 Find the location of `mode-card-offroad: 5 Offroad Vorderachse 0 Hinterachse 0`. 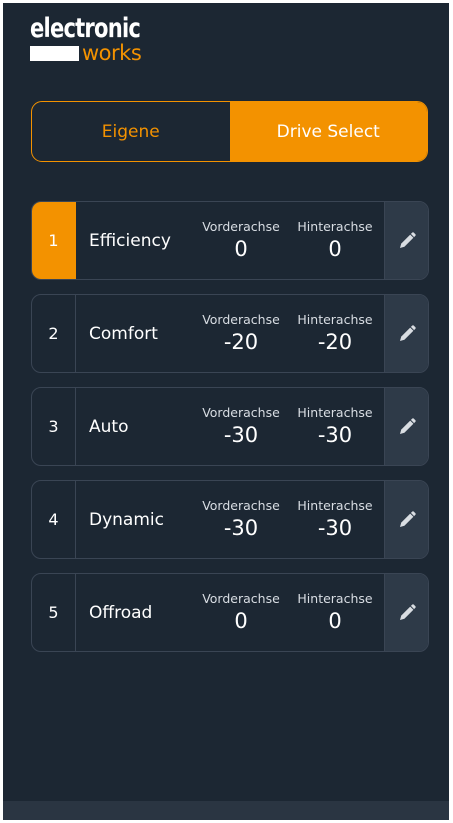

mode-card-offroad: 5 Offroad Vorderachse 0 Hinterachse 0 is located at coordinates (230, 612).